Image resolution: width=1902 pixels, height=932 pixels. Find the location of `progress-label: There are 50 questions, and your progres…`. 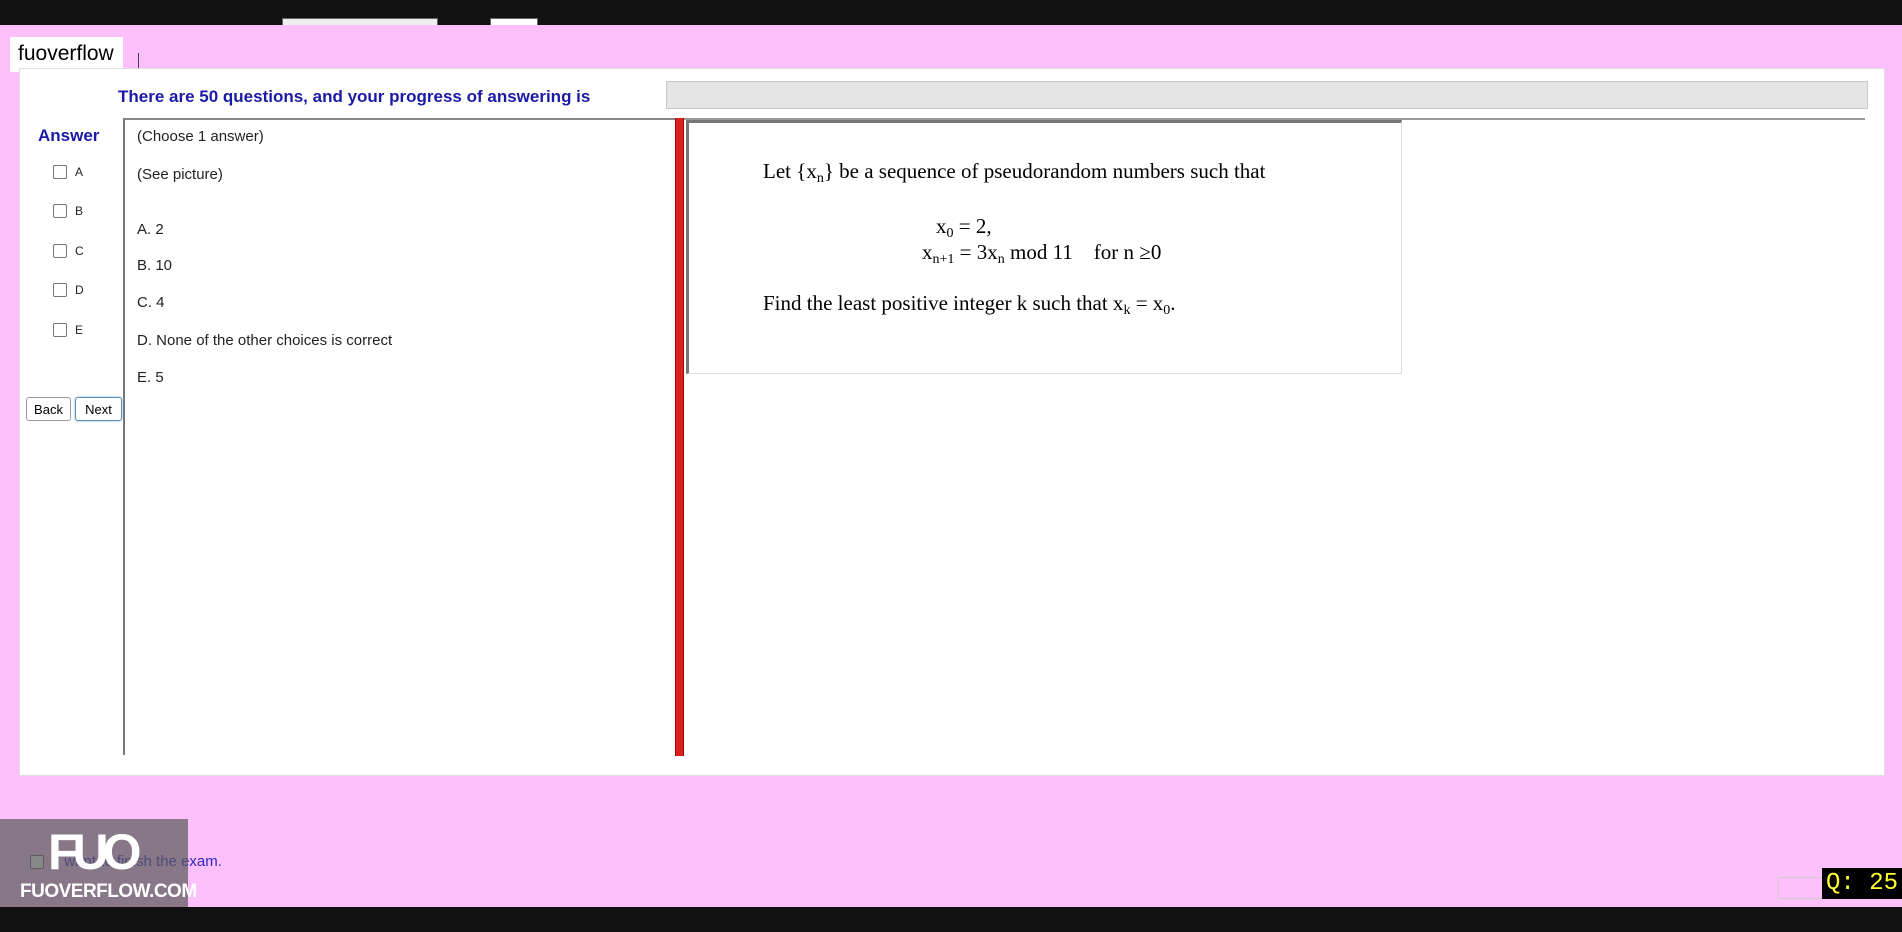

progress-label: There are 50 questions, and your progres… is located at coordinates (354, 96).